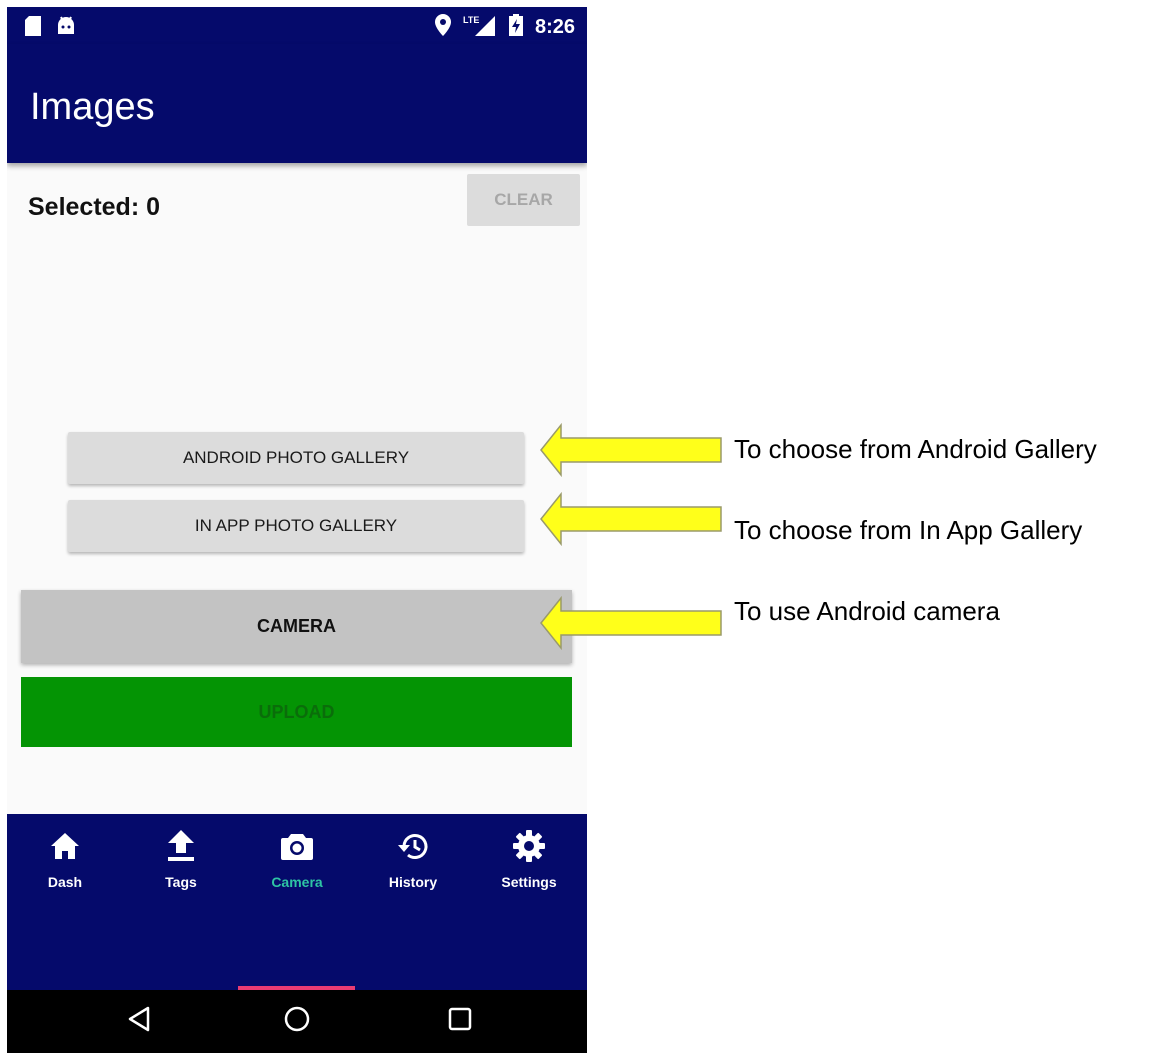 The height and width of the screenshot is (1053, 1150). I want to click on nav-label-camera: Camera, so click(297, 882).